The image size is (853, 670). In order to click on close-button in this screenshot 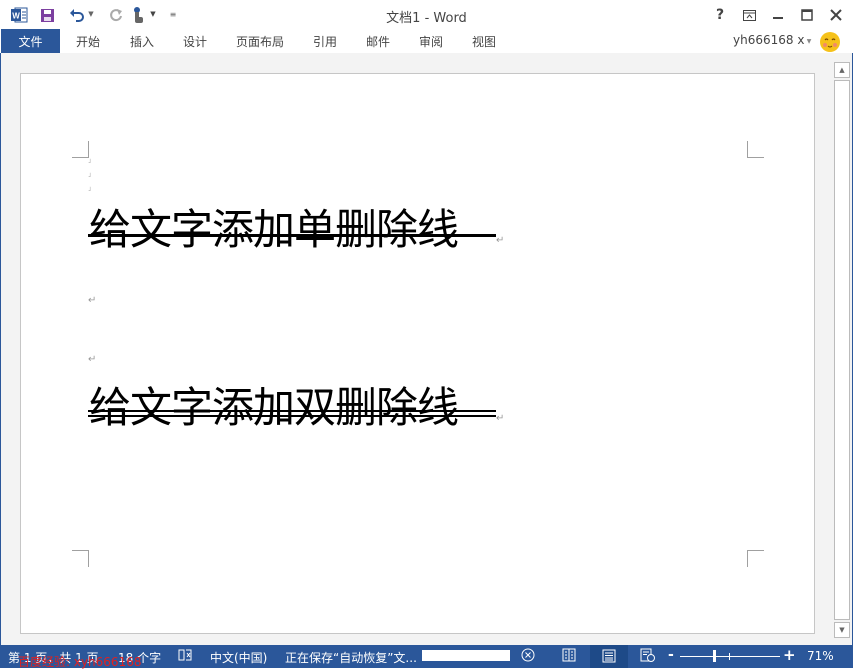, I will do `click(836, 15)`.